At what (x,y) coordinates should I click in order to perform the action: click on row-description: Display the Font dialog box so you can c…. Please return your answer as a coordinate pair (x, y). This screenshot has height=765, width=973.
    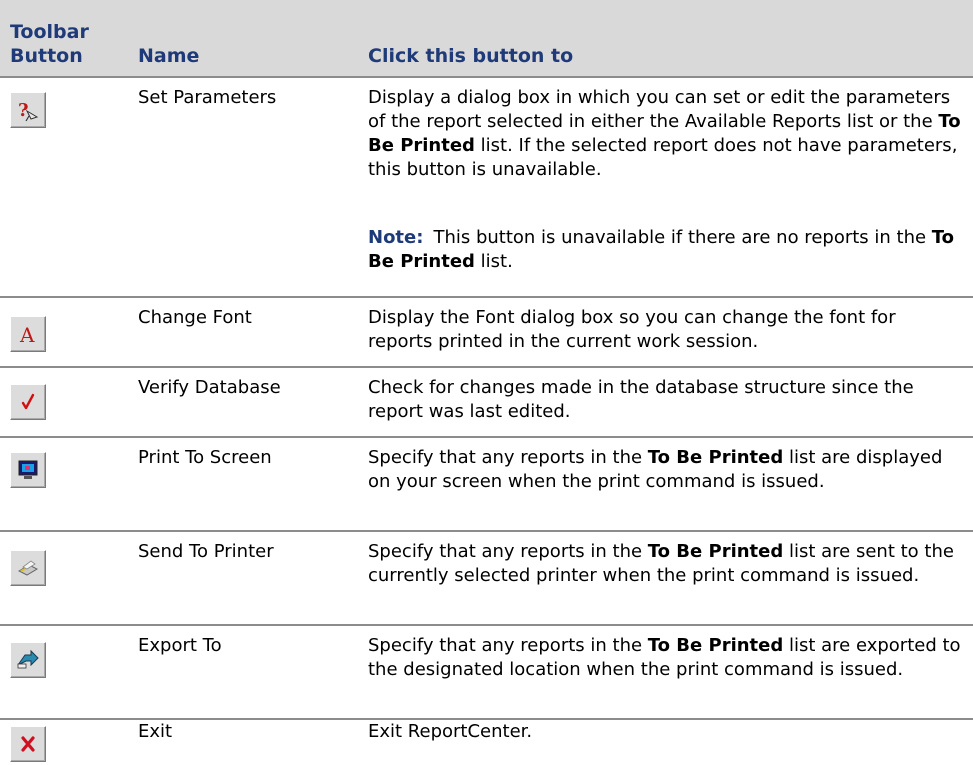
    Looking at the image, I should click on (632, 329).